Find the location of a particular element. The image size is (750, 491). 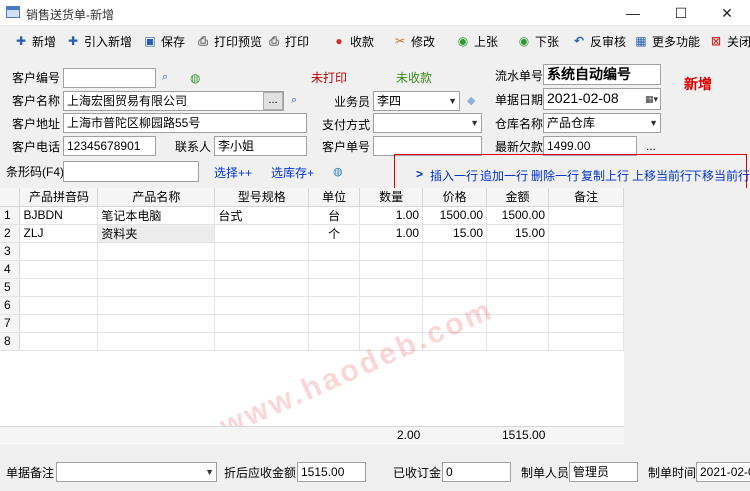

table-row: 6 is located at coordinates (312, 305).